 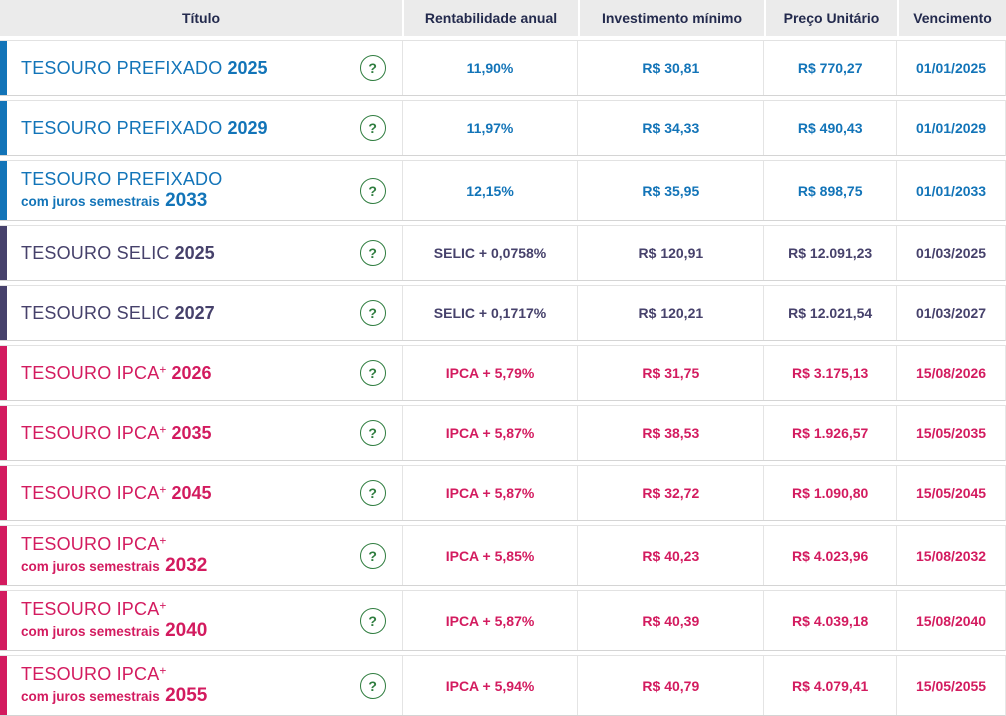 What do you see at coordinates (183, 631) in the screenshot?
I see `bond-year: 2040` at bounding box center [183, 631].